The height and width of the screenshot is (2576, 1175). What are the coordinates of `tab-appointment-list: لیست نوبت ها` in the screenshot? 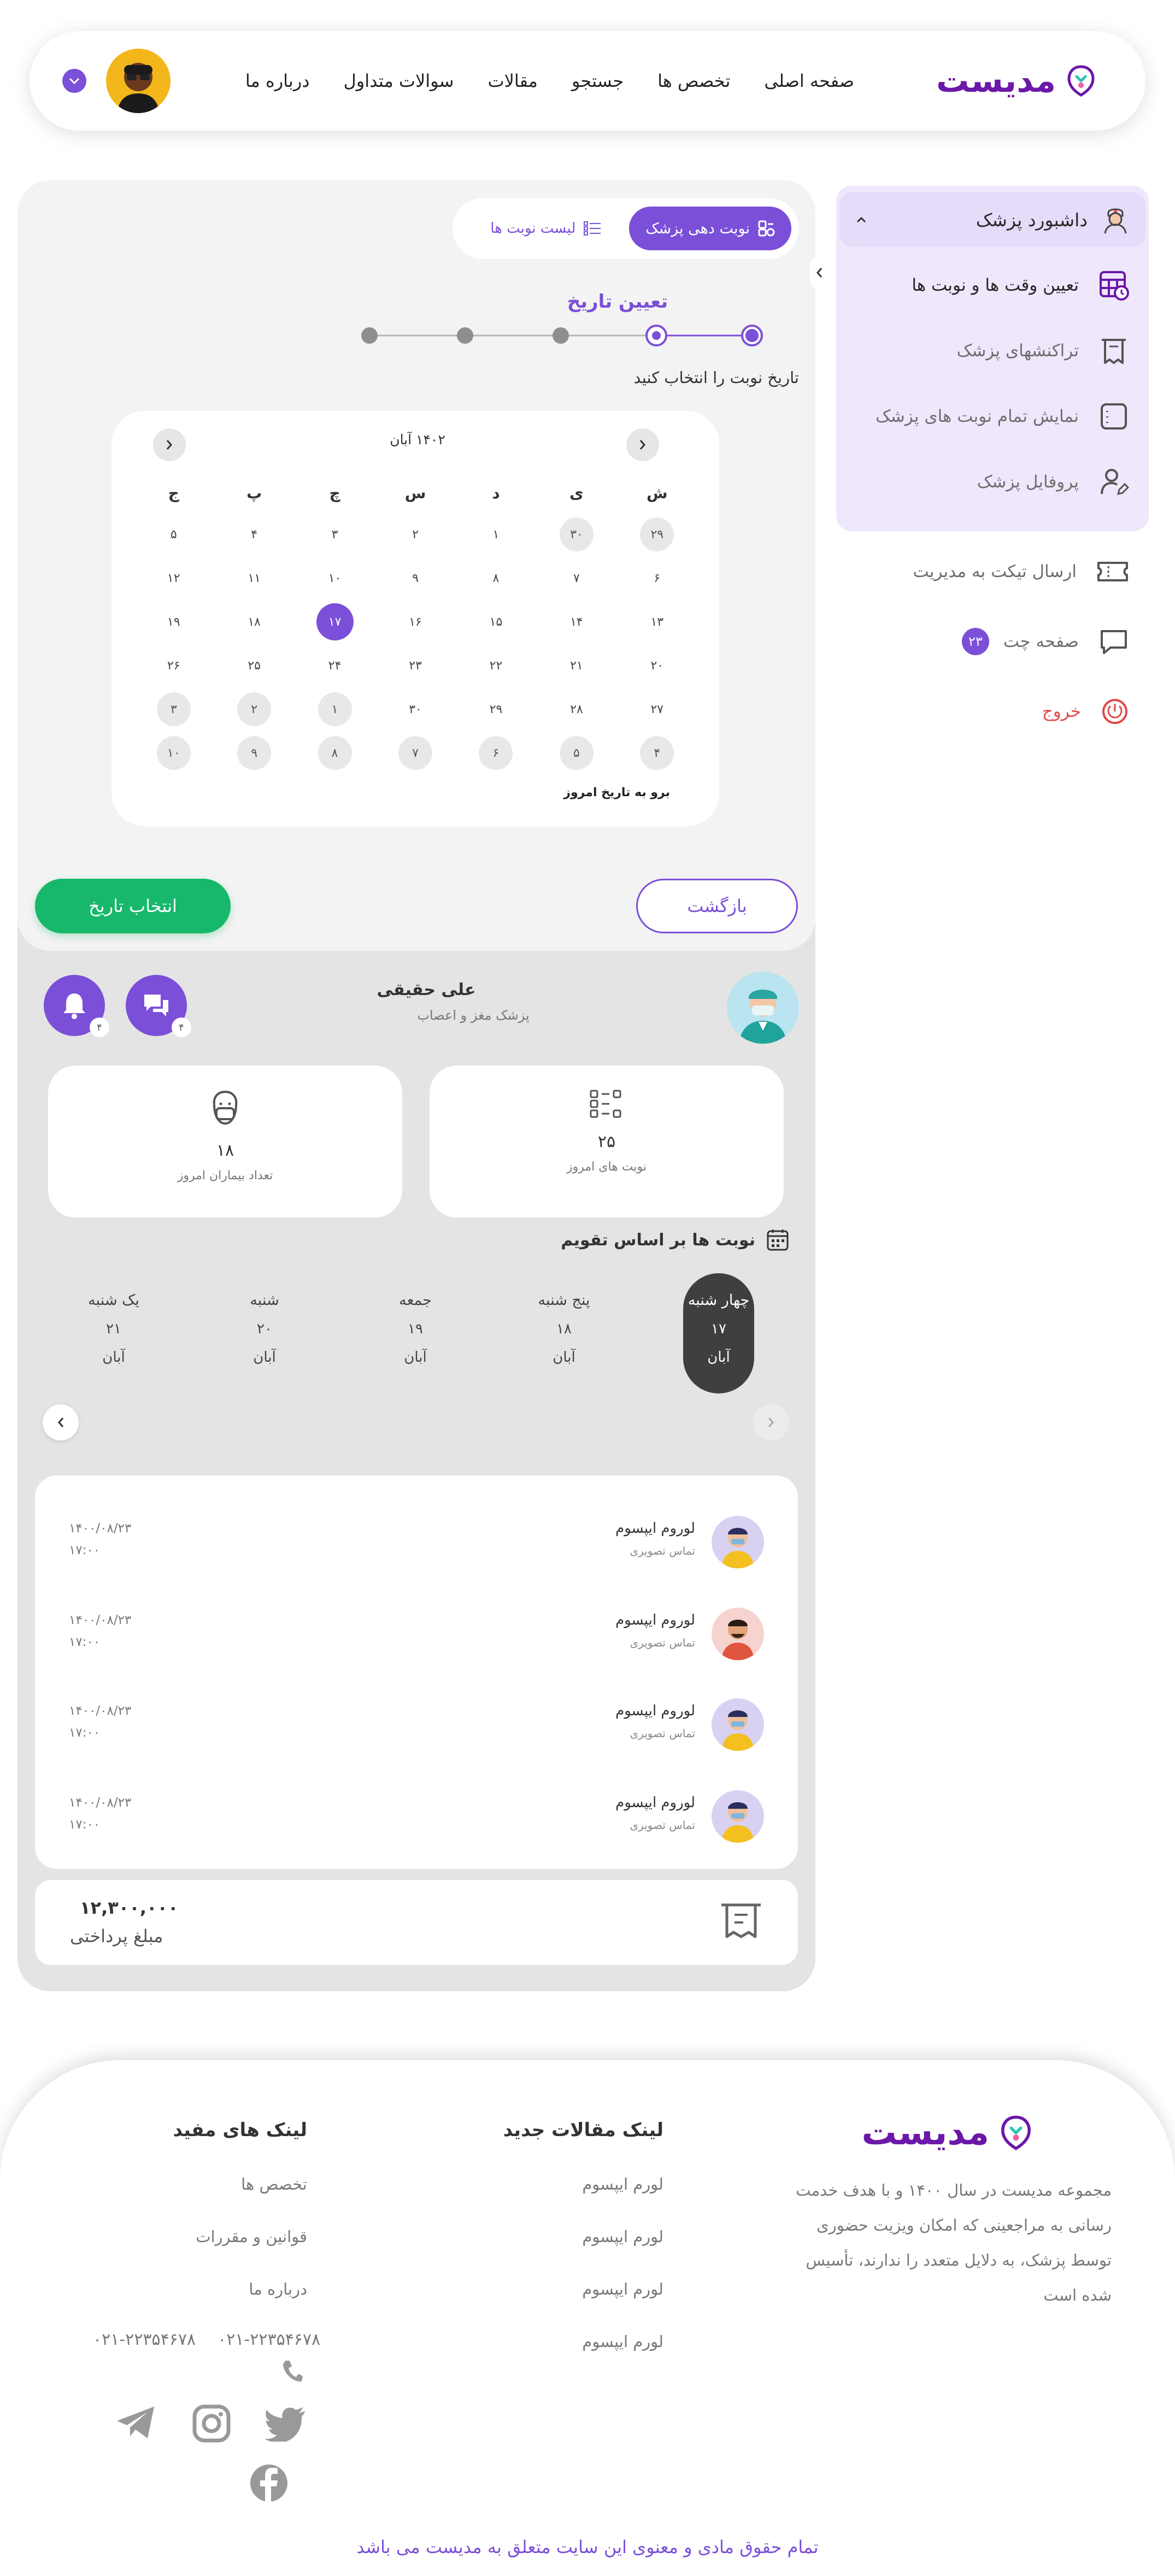 It's located at (546, 229).